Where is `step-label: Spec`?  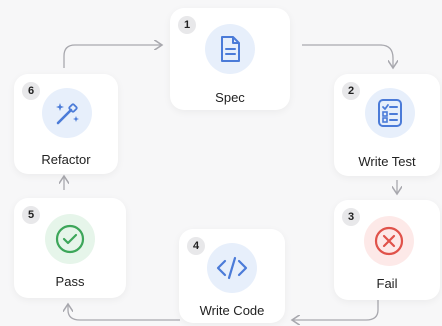 step-label: Spec is located at coordinates (230, 97).